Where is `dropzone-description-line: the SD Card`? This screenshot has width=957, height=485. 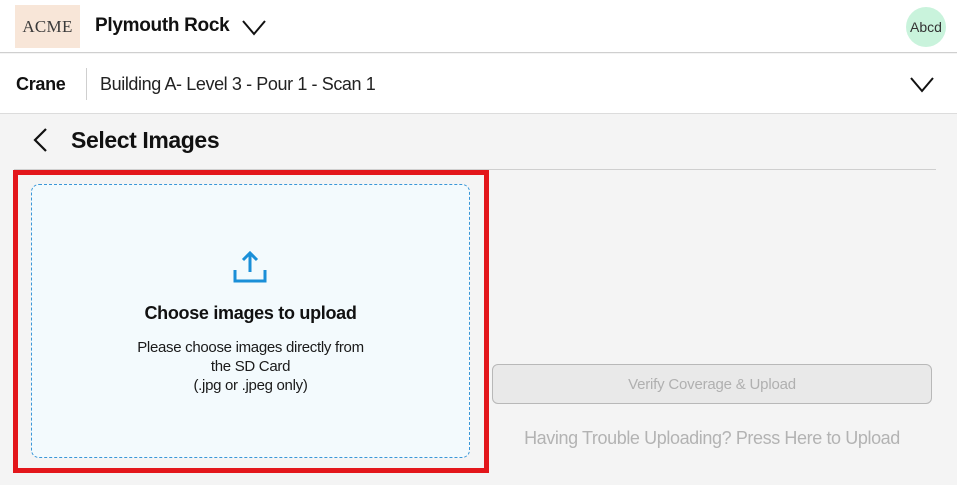 dropzone-description-line: the SD Card is located at coordinates (250, 366).